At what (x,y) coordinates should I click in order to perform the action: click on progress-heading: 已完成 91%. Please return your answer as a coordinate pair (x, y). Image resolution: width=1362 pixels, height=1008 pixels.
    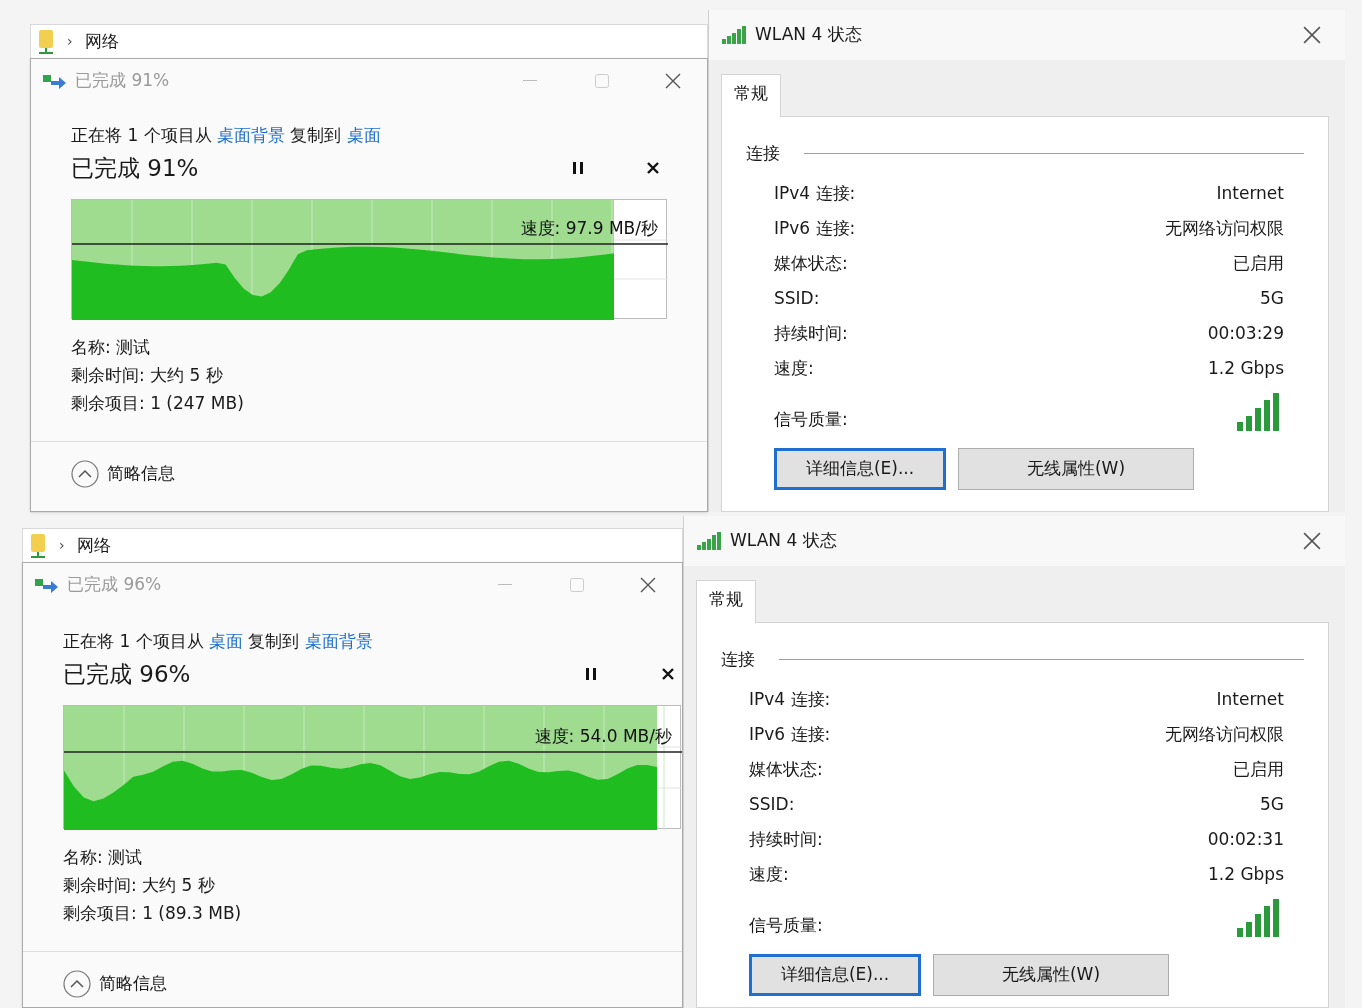
    Looking at the image, I should click on (135, 168).